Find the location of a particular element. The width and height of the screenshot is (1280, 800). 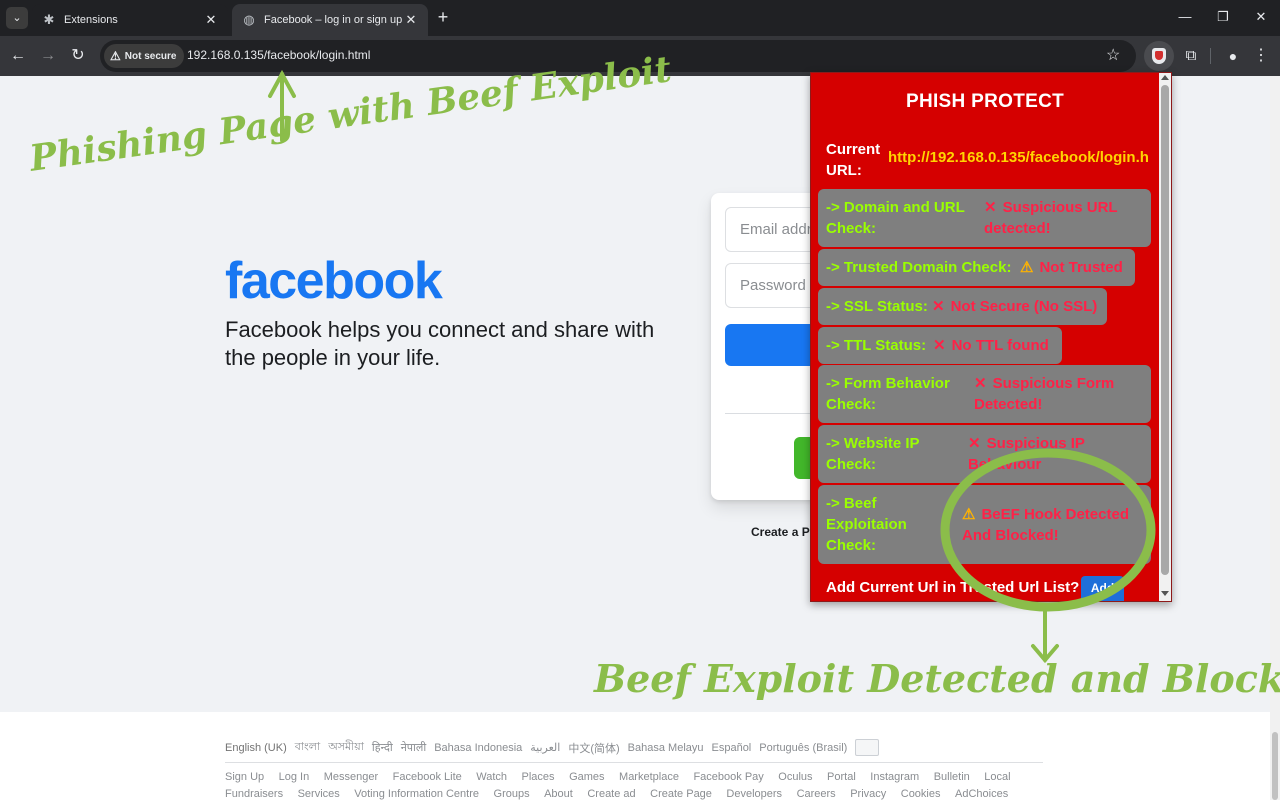

popup-scrollbar is located at coordinates (1165, 337).